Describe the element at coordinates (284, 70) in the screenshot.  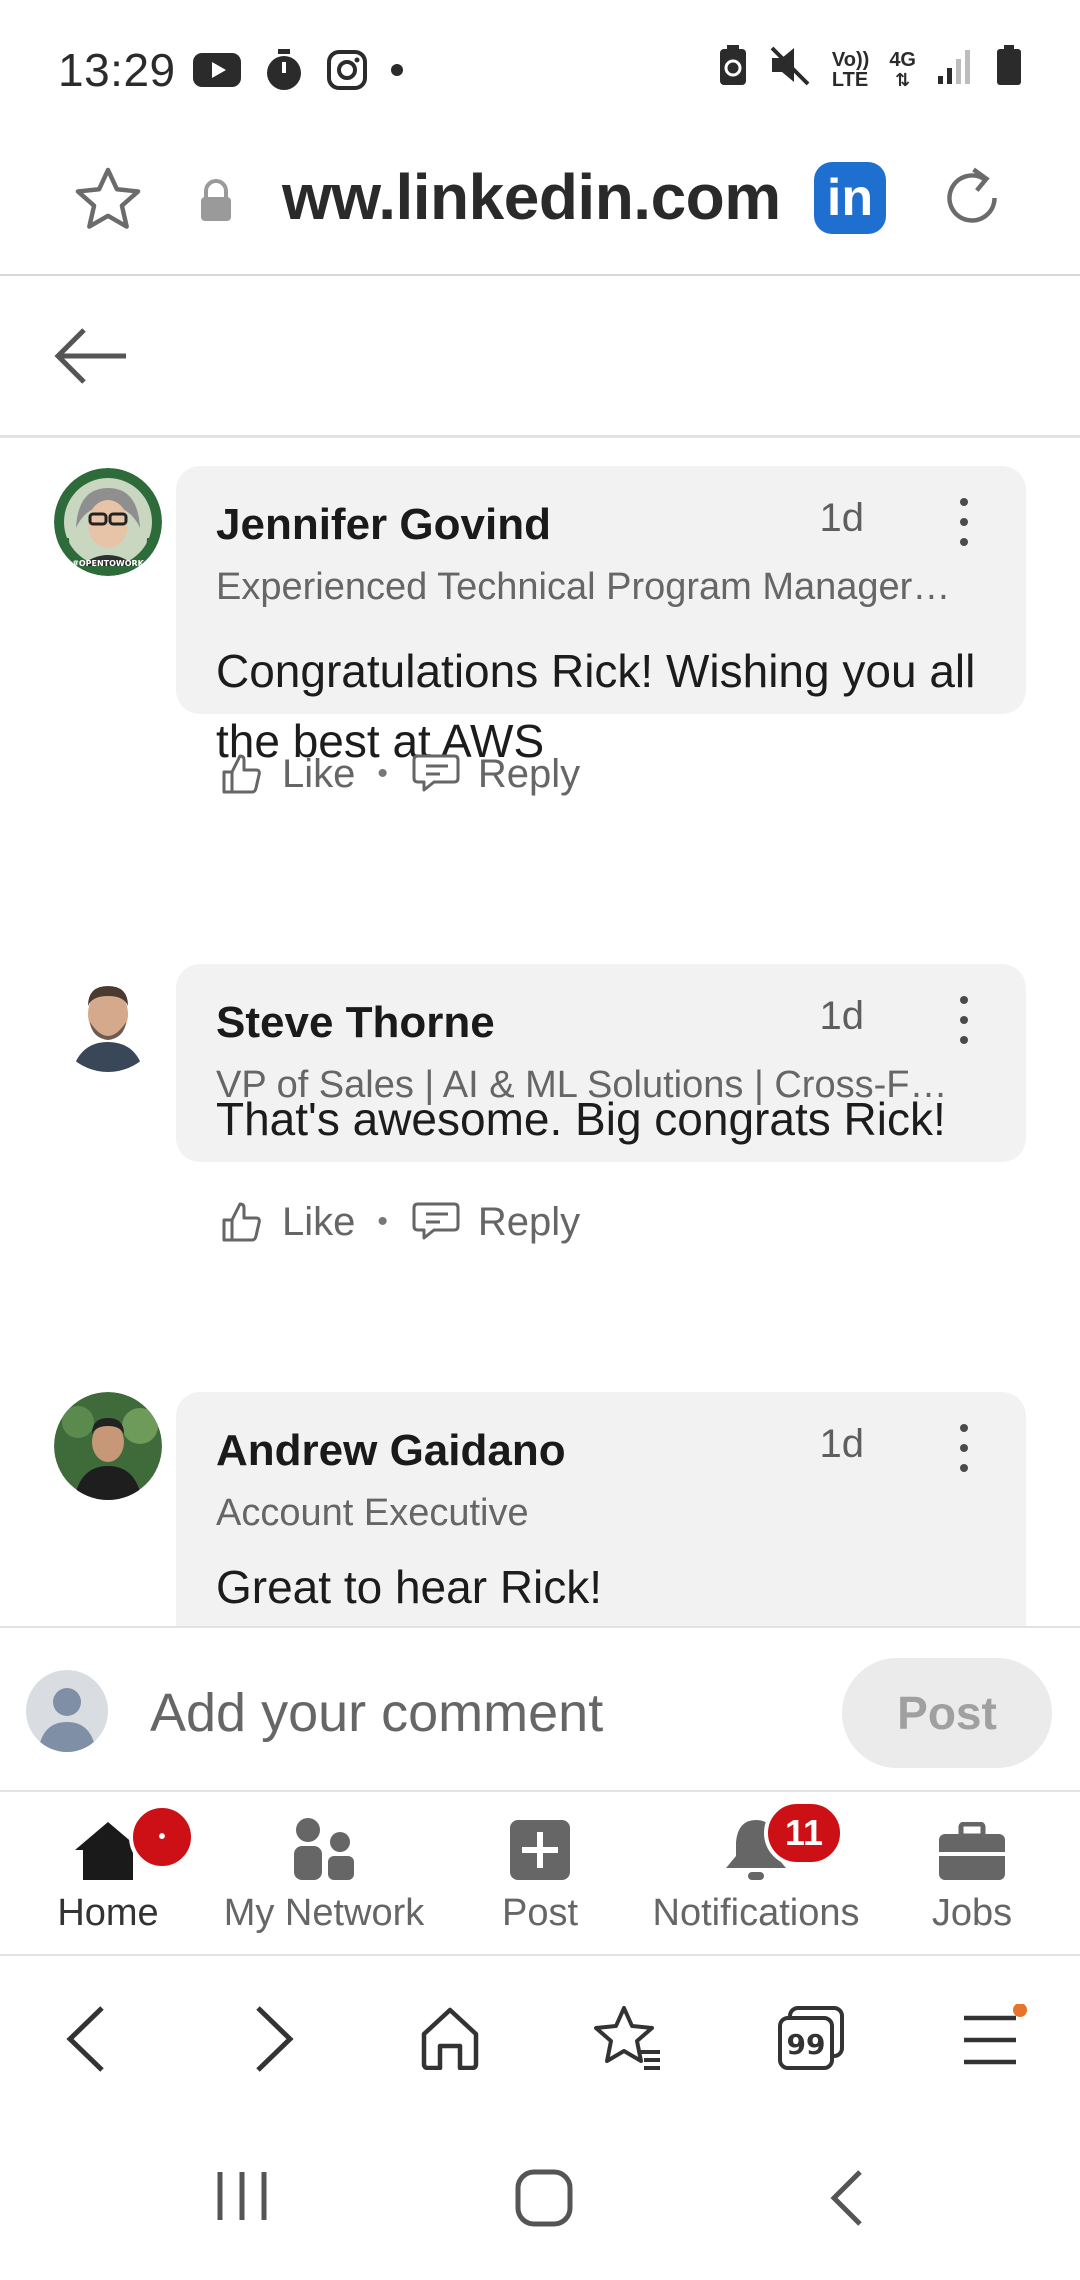
I see `timer-icon` at that location.